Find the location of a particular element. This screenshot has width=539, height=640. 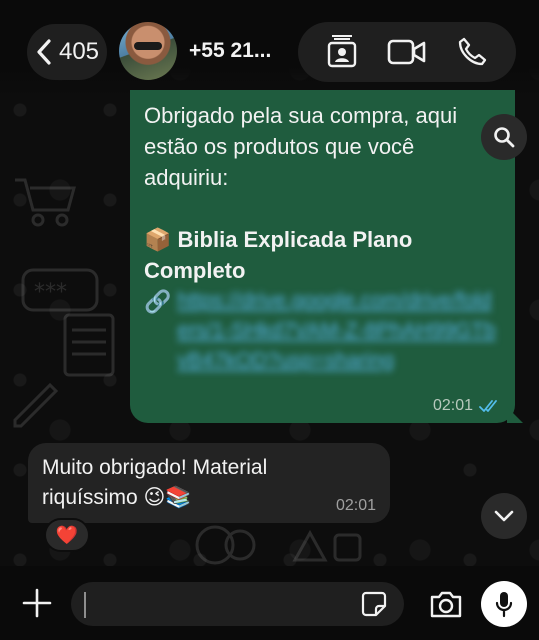

video-camera-icon is located at coordinates (406, 52).